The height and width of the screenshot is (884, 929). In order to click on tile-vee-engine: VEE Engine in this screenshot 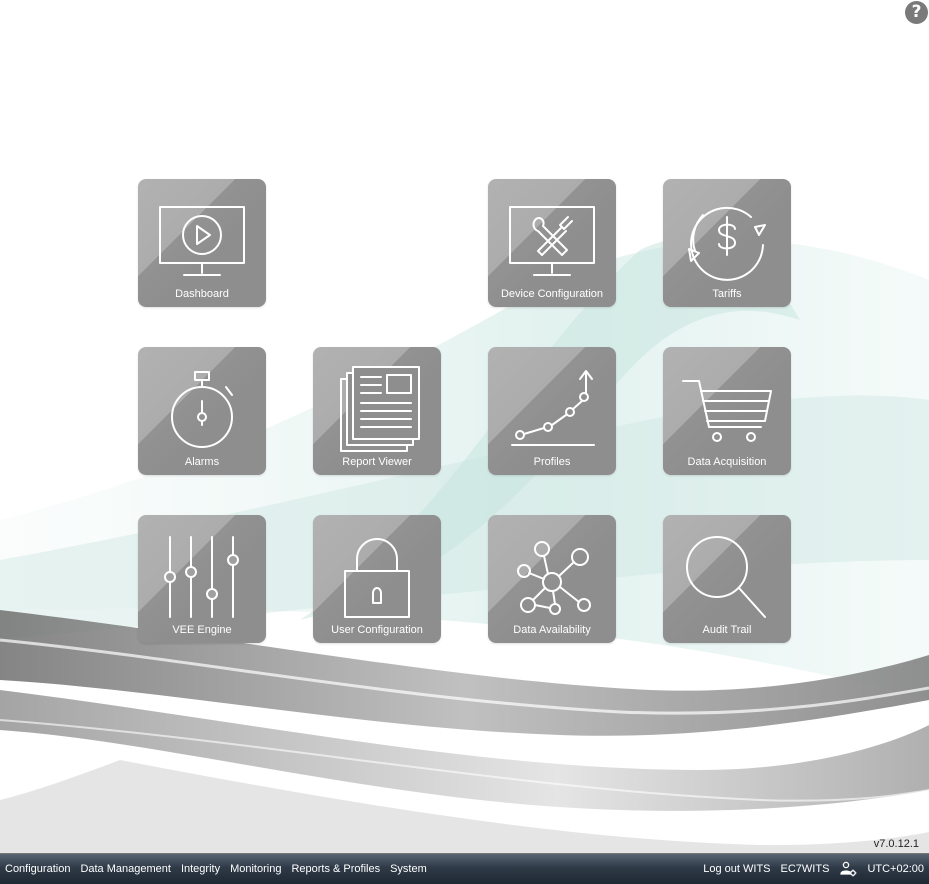, I will do `click(202, 579)`.